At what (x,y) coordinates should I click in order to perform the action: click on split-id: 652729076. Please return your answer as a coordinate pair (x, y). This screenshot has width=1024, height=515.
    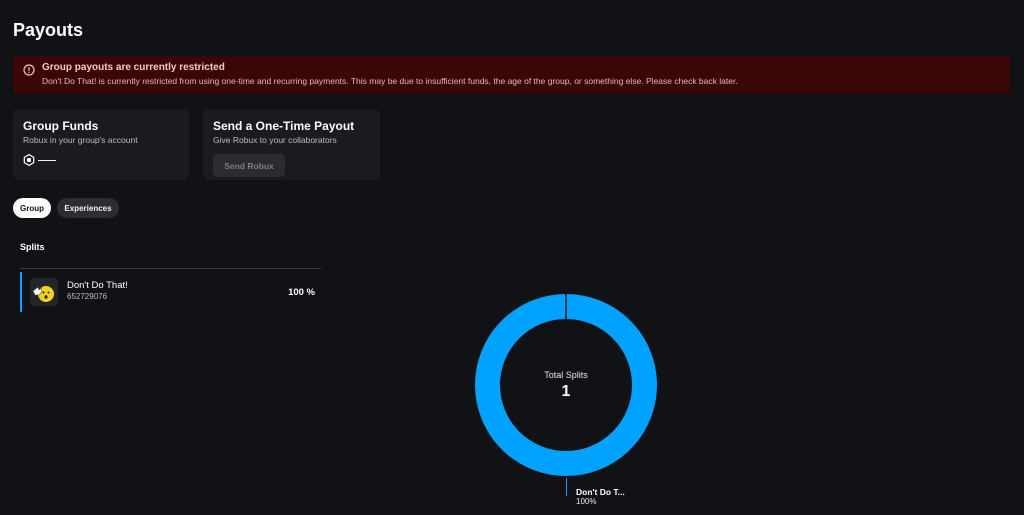
    Looking at the image, I should click on (87, 296).